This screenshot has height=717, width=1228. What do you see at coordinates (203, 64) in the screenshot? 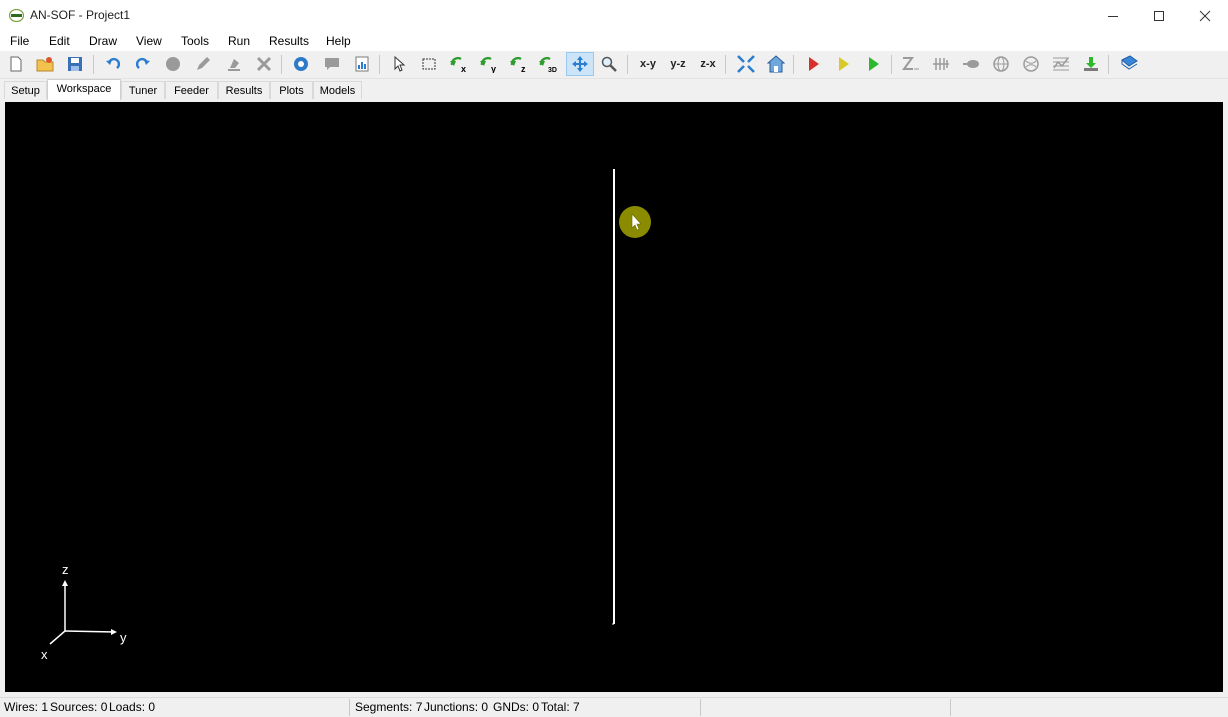
I see `draw-wire-button` at bounding box center [203, 64].